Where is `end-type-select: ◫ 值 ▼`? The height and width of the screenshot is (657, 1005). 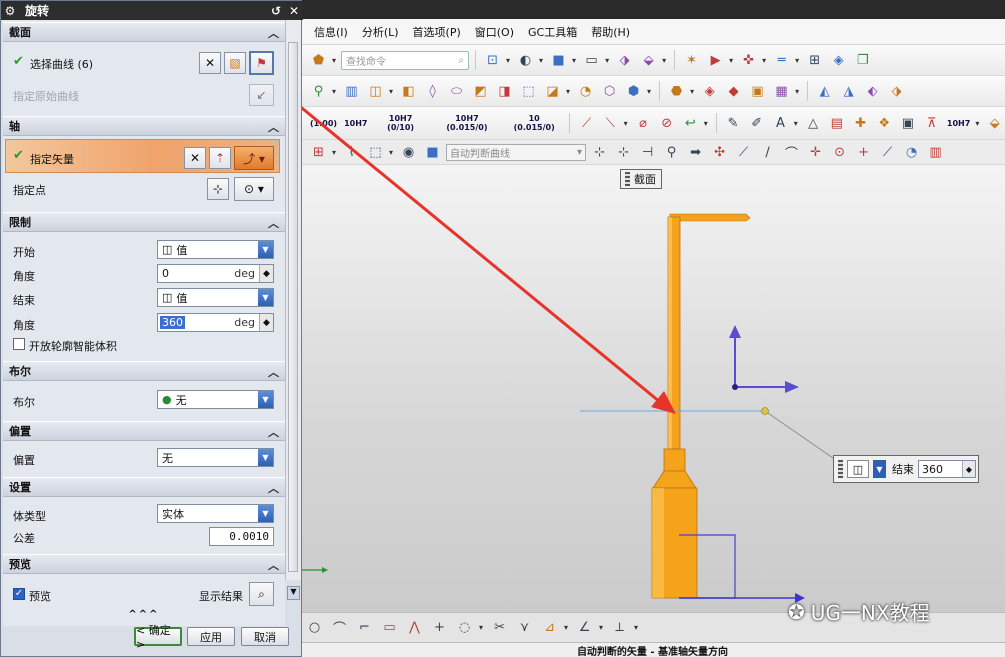 end-type-select: ◫ 值 ▼ is located at coordinates (215, 297).